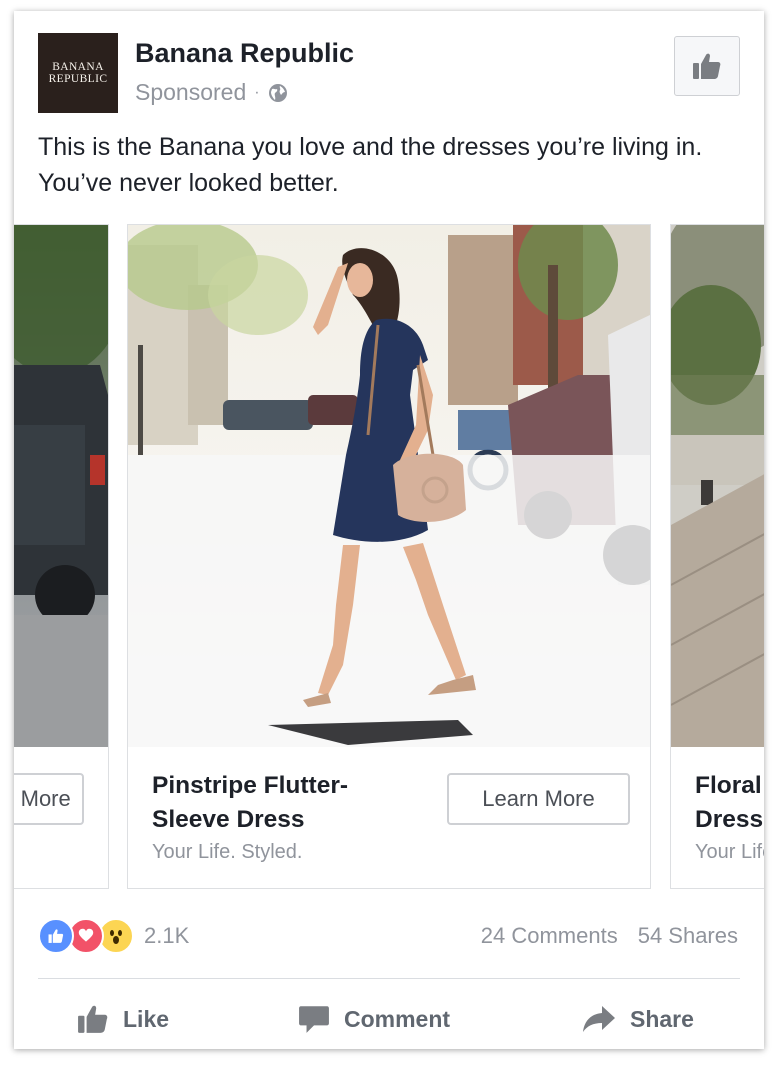  I want to click on carousel-image-previous, so click(61, 486).